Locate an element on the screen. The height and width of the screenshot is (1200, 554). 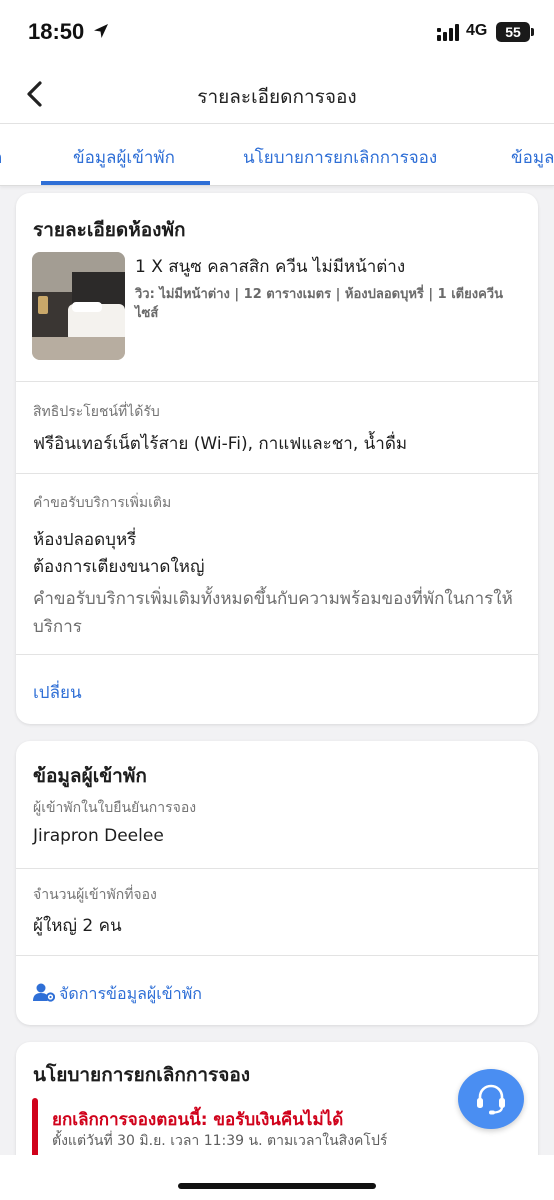
bottom-safe-area is located at coordinates (277, 1177).